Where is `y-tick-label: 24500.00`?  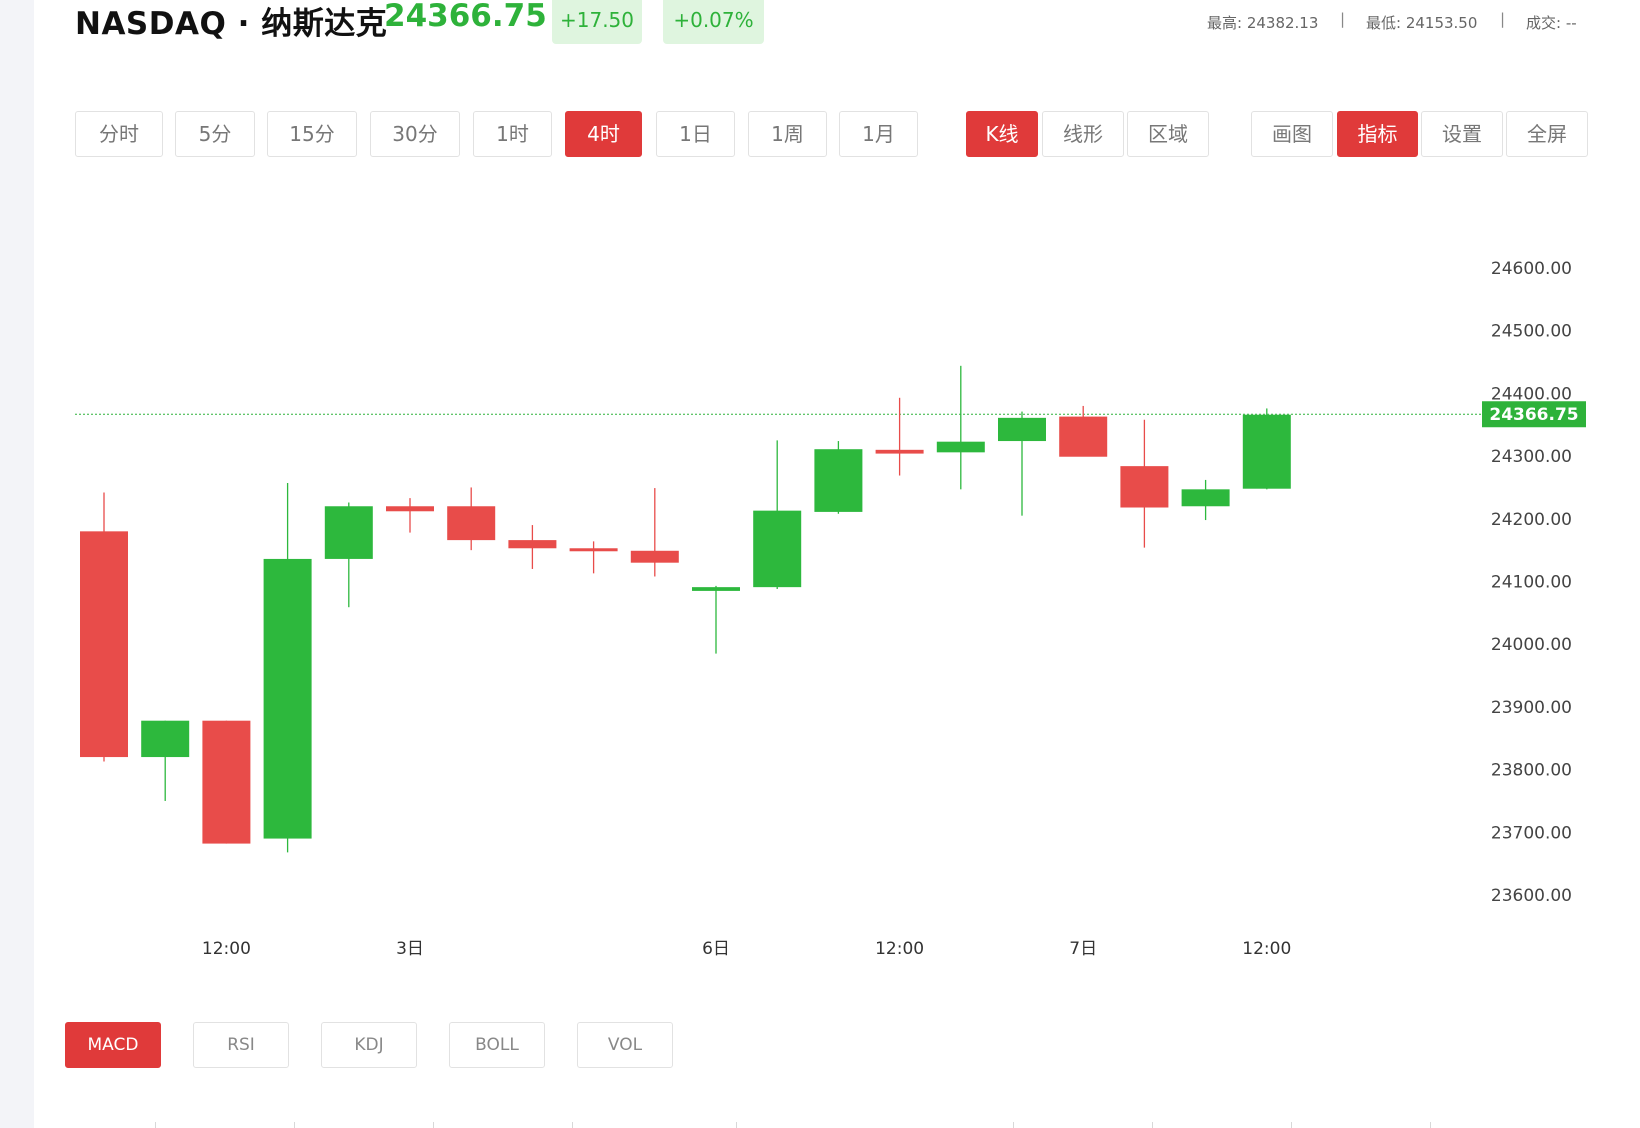
y-tick-label: 24500.00 is located at coordinates (1531, 332).